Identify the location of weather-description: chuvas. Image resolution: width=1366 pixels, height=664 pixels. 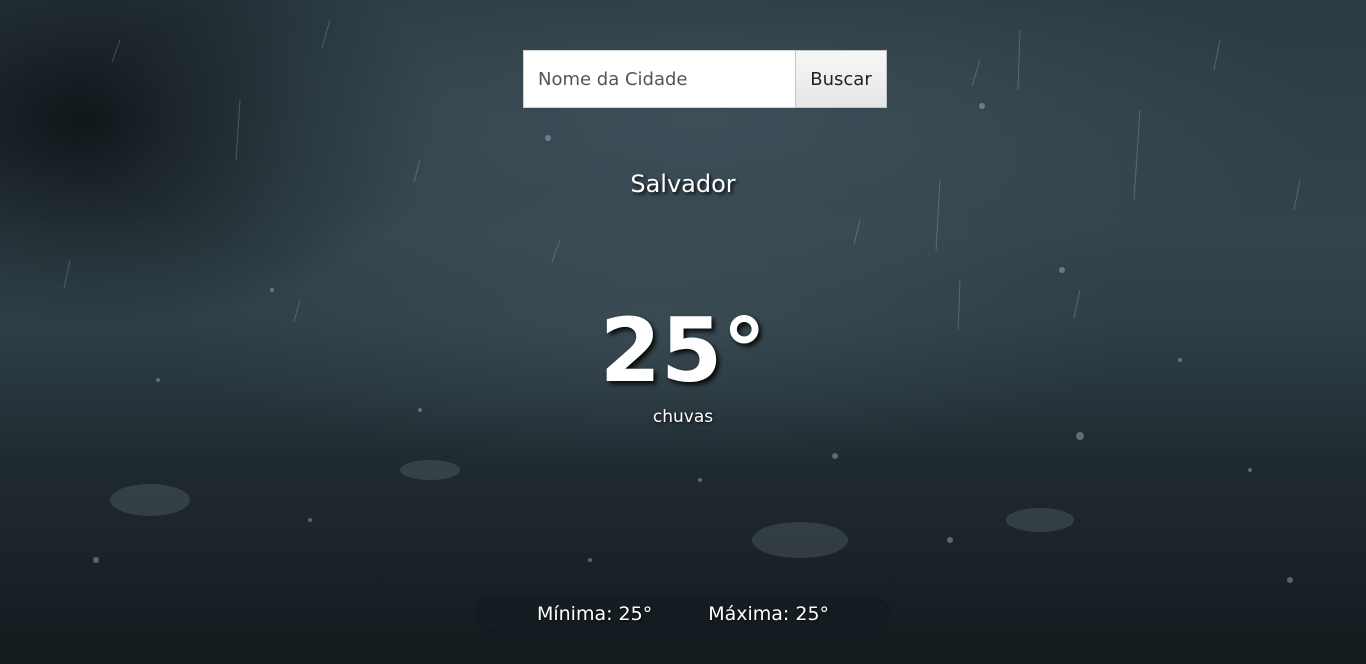
(683, 417).